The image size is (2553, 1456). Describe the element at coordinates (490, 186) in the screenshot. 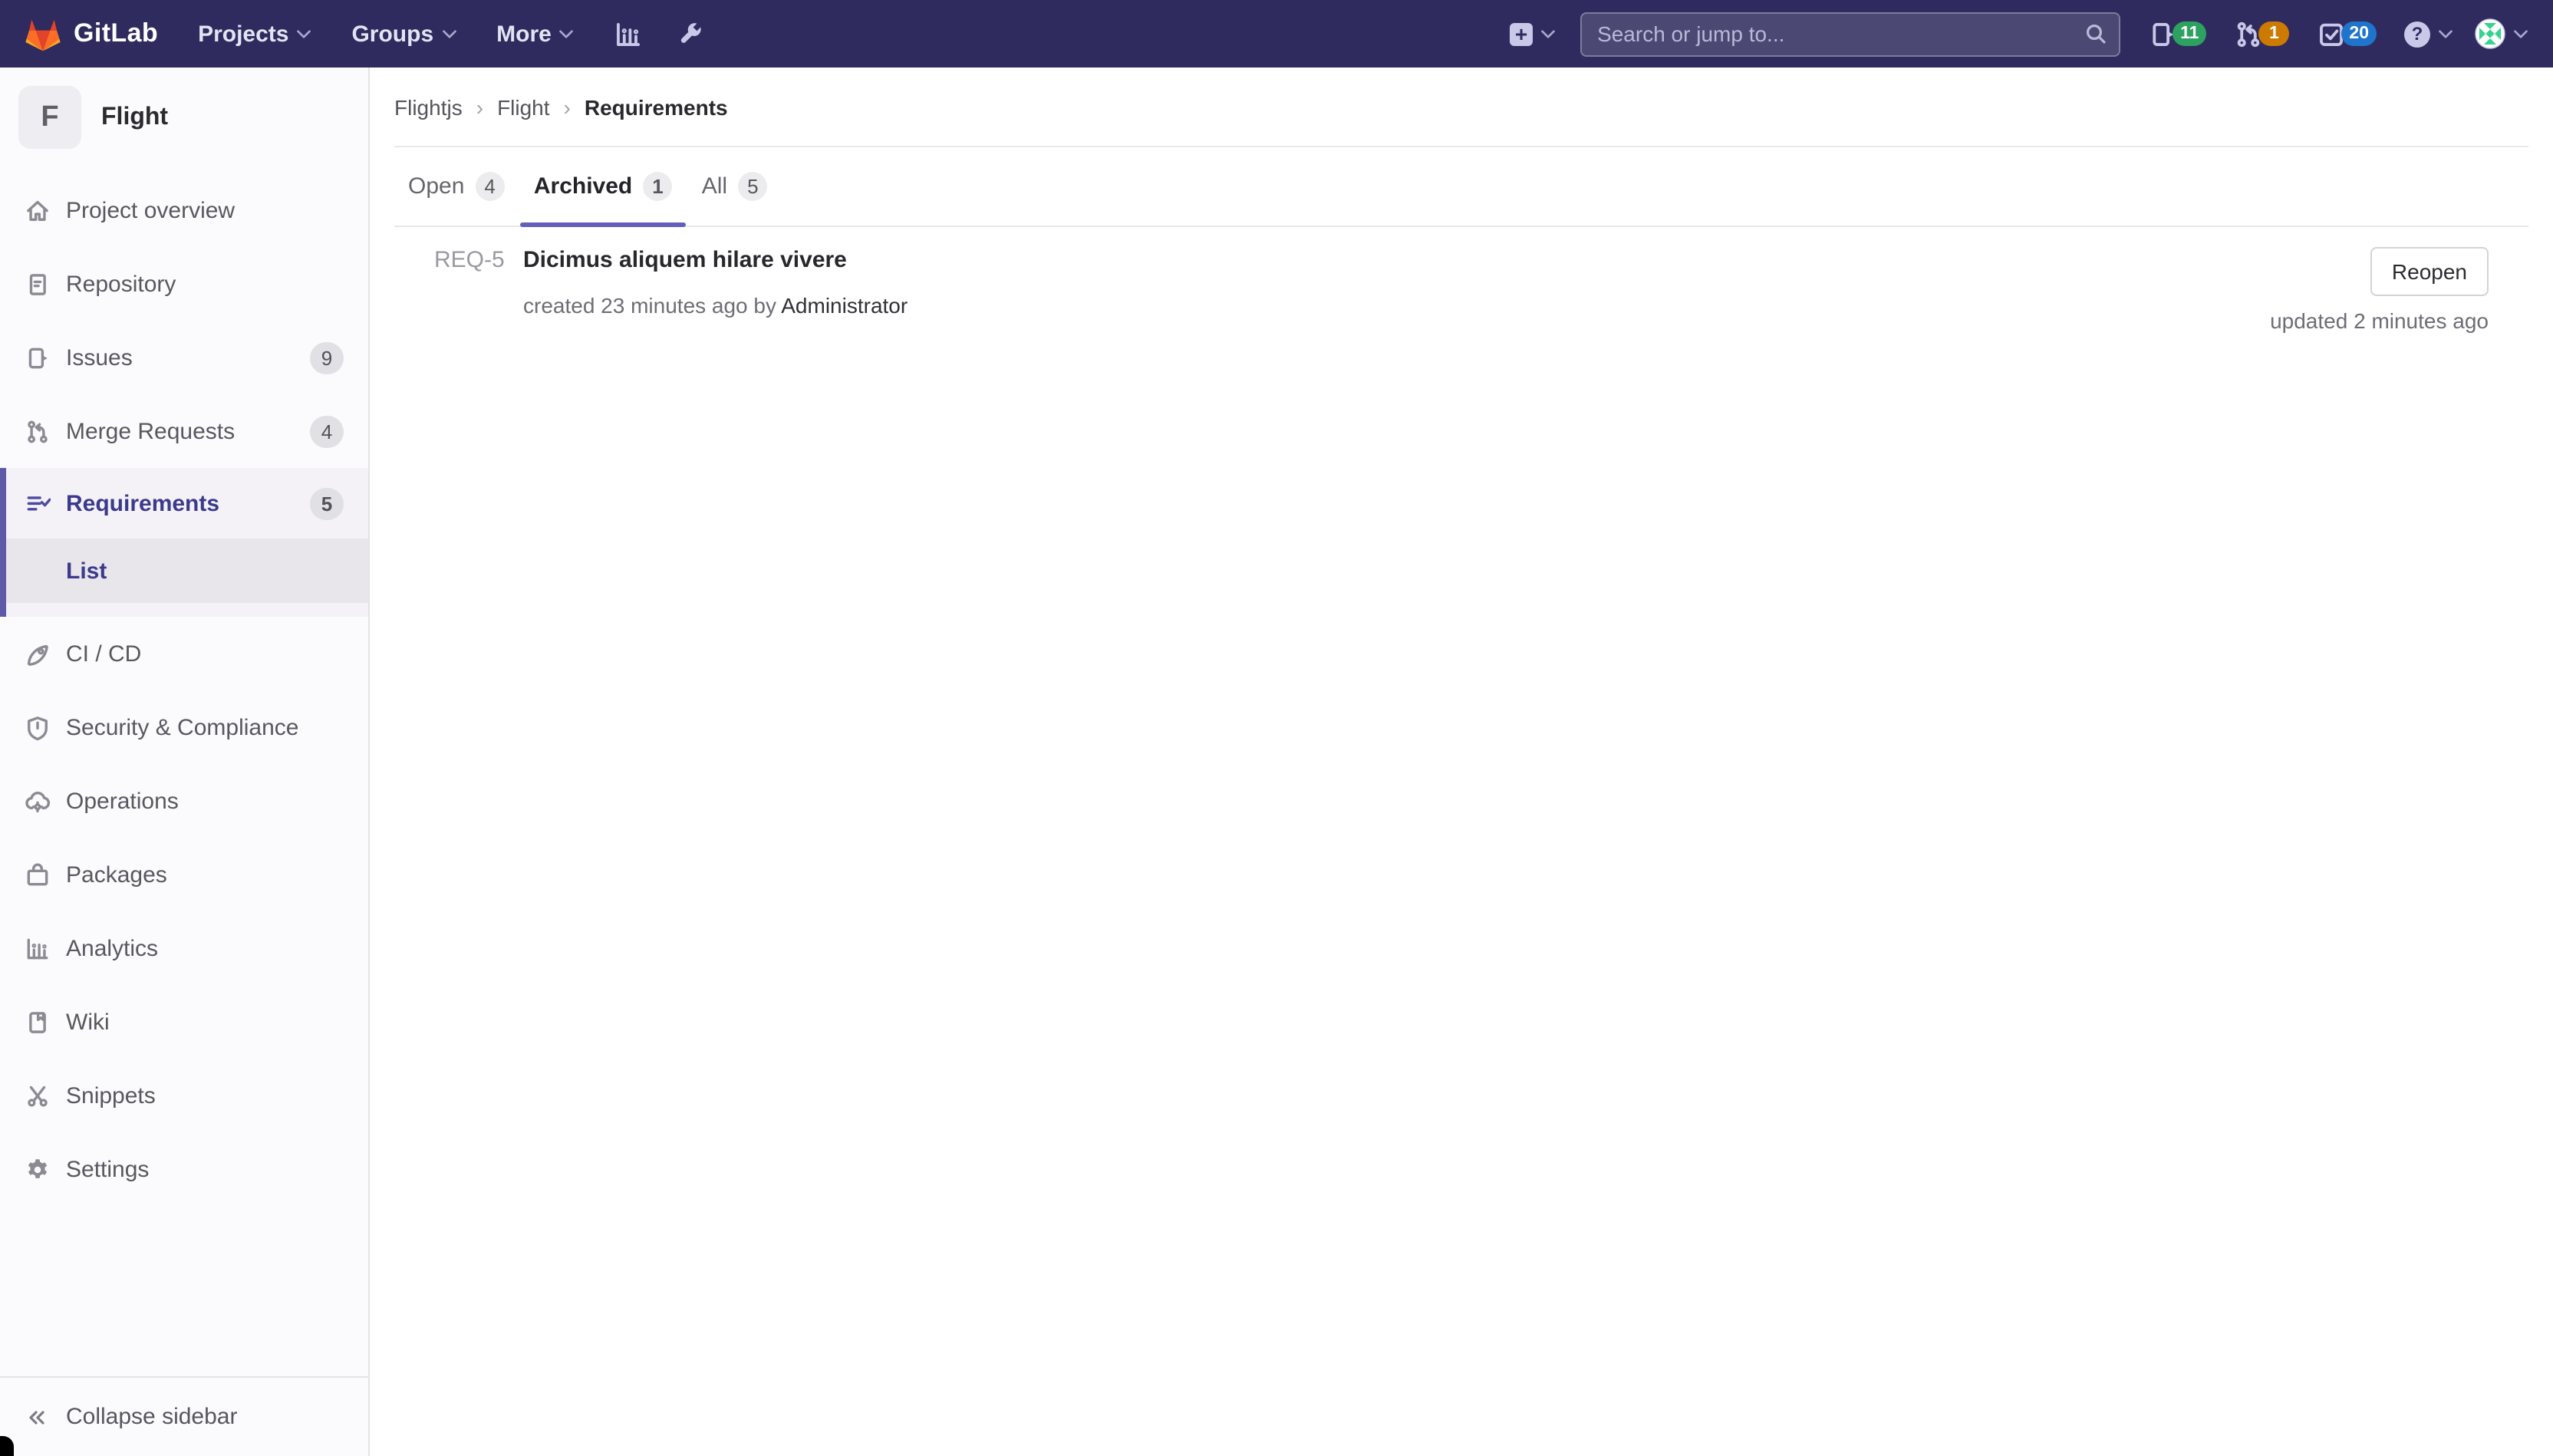

I see `tab-open-count: 4` at that location.